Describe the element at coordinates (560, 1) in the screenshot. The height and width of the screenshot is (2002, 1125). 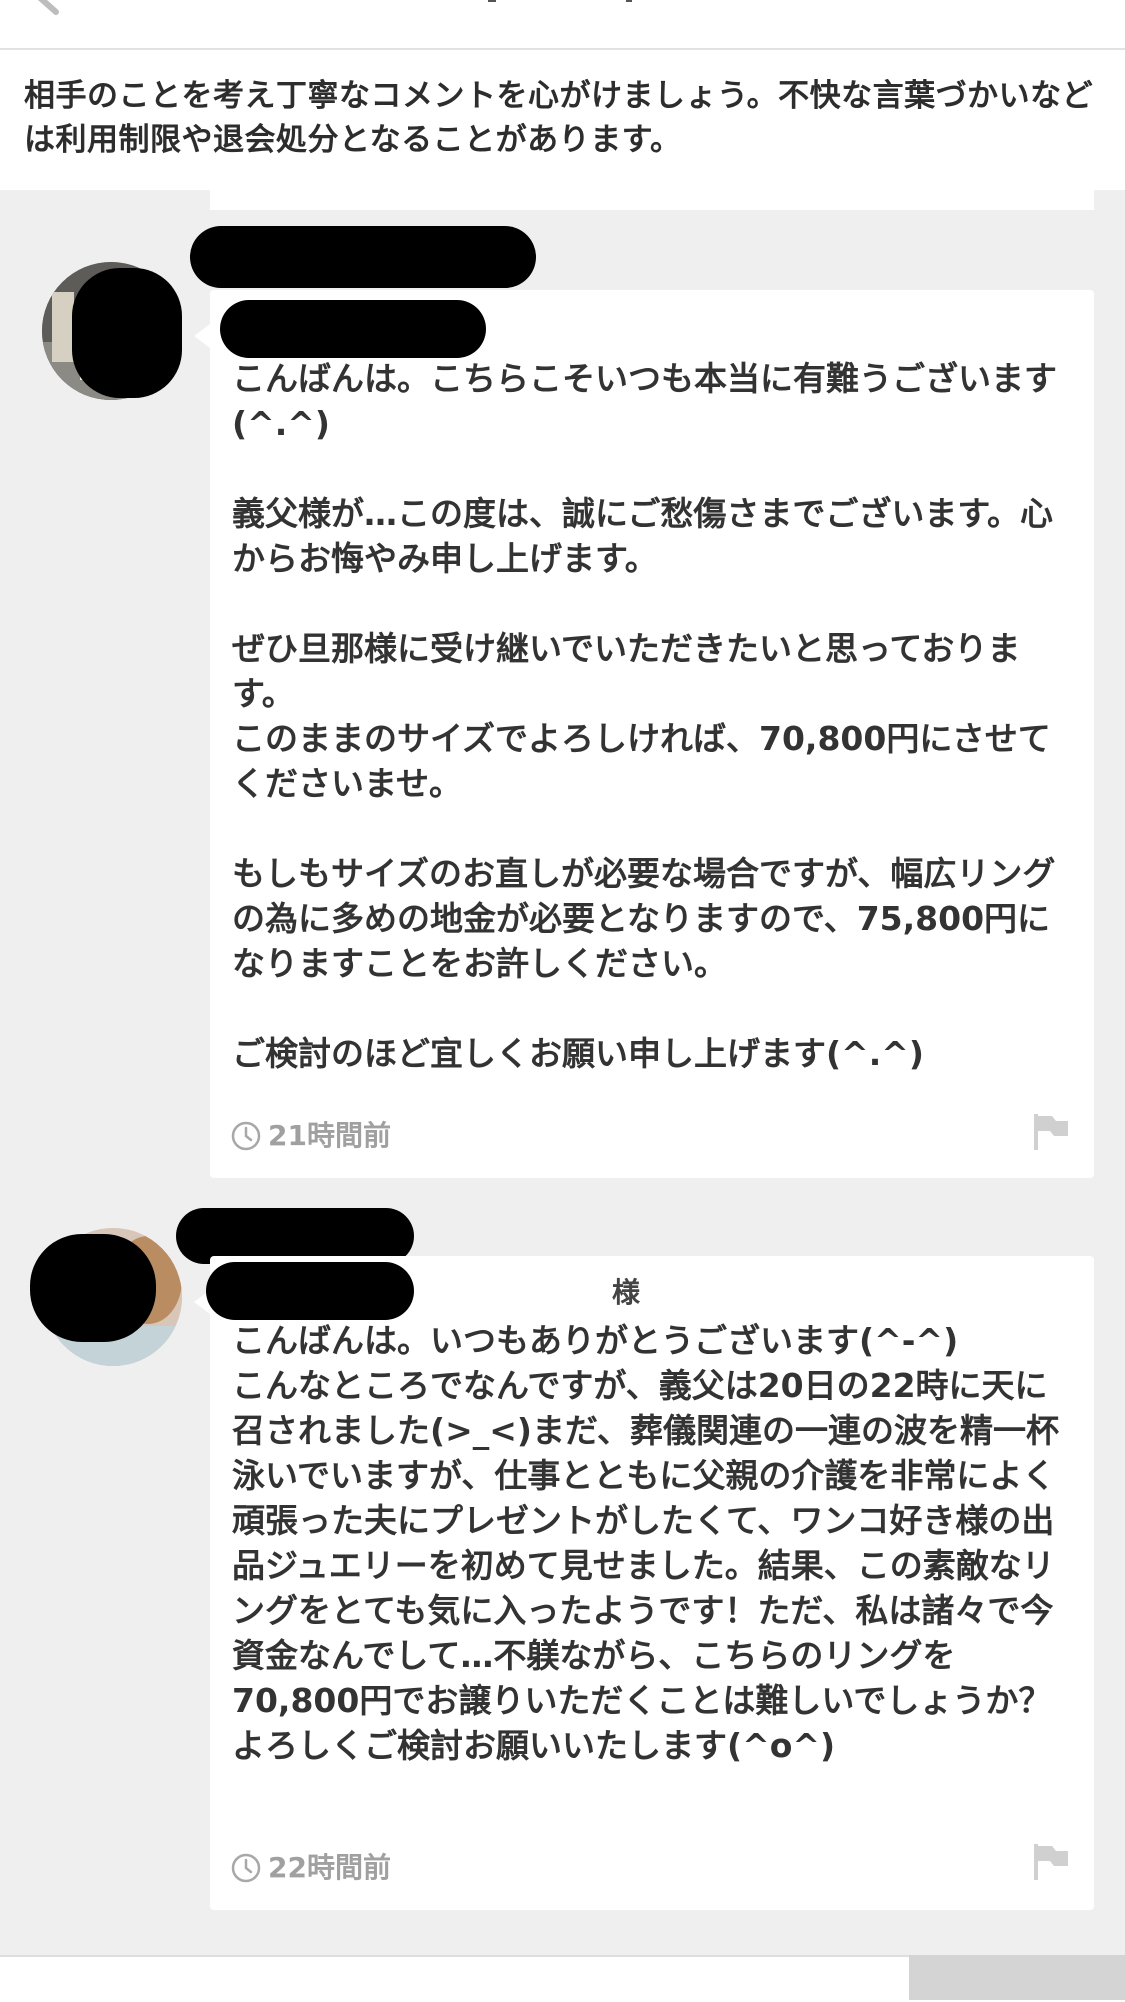
I see `page-title-fragment` at that location.